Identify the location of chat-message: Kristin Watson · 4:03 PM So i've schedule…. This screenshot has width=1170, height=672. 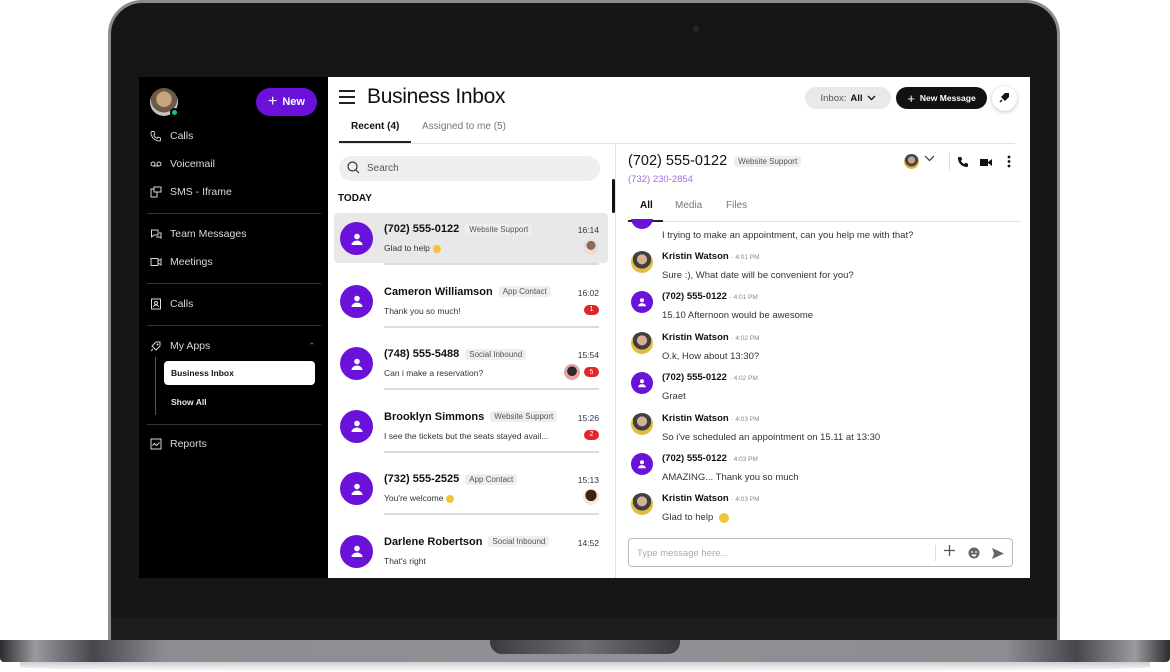
(826, 430).